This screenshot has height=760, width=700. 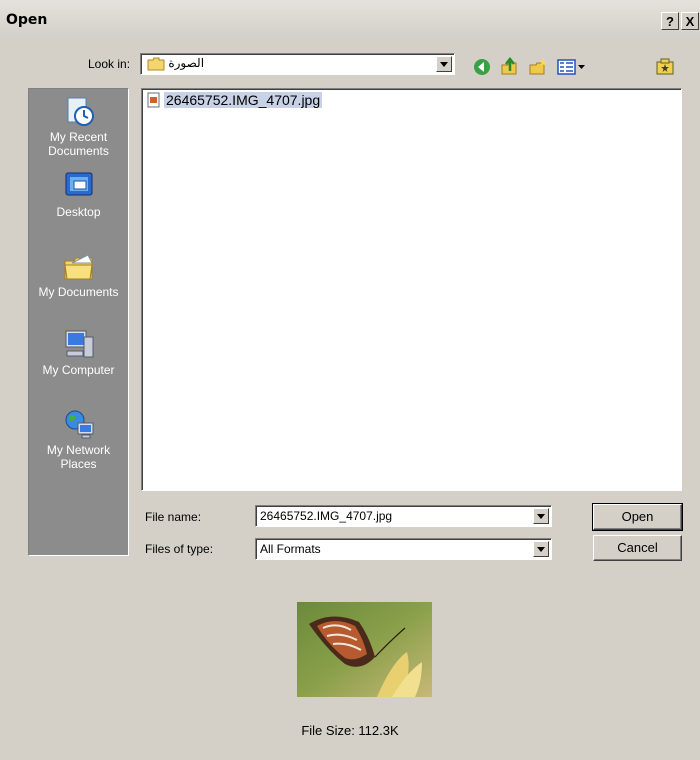 I want to click on place-my-computer: My Computer, so click(x=78, y=352).